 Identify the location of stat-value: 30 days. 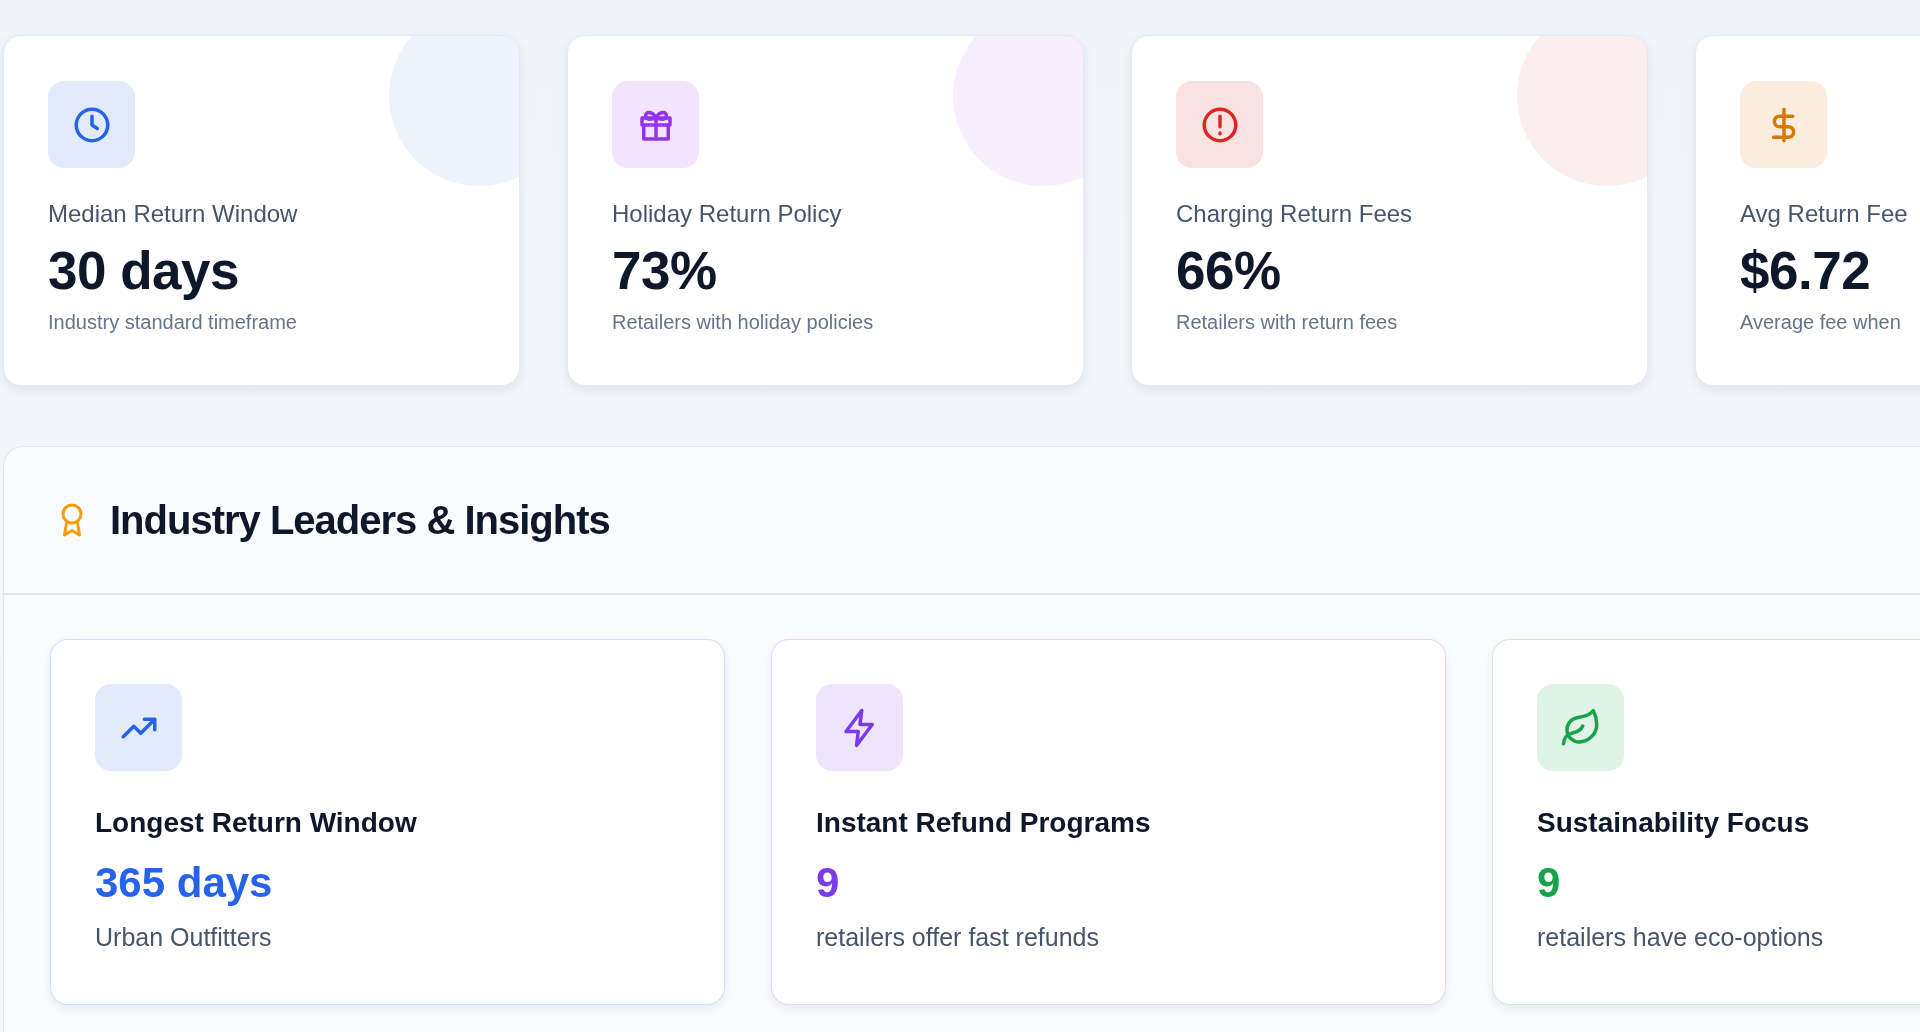
(144, 270).